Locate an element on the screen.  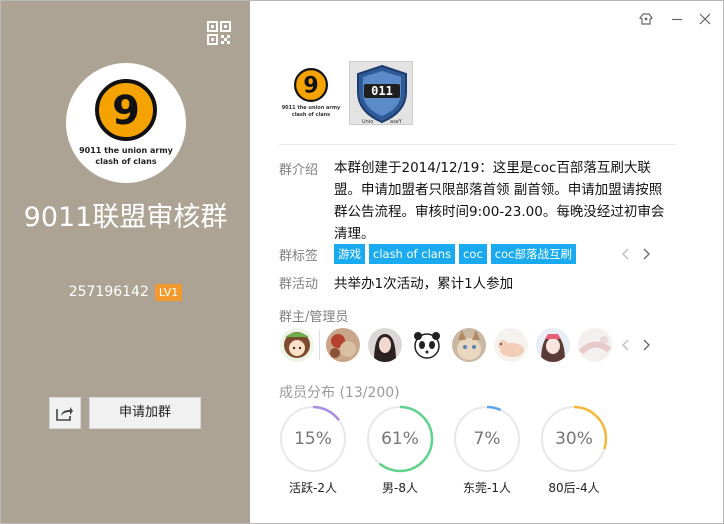
distribution-percent: 30% is located at coordinates (574, 439).